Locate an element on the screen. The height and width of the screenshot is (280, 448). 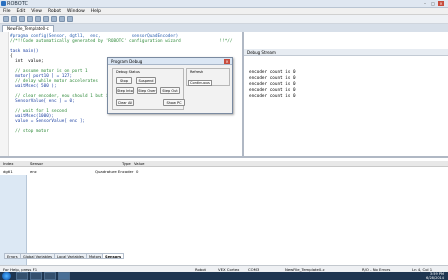
start-button-icon is located at coordinates (6, 276).